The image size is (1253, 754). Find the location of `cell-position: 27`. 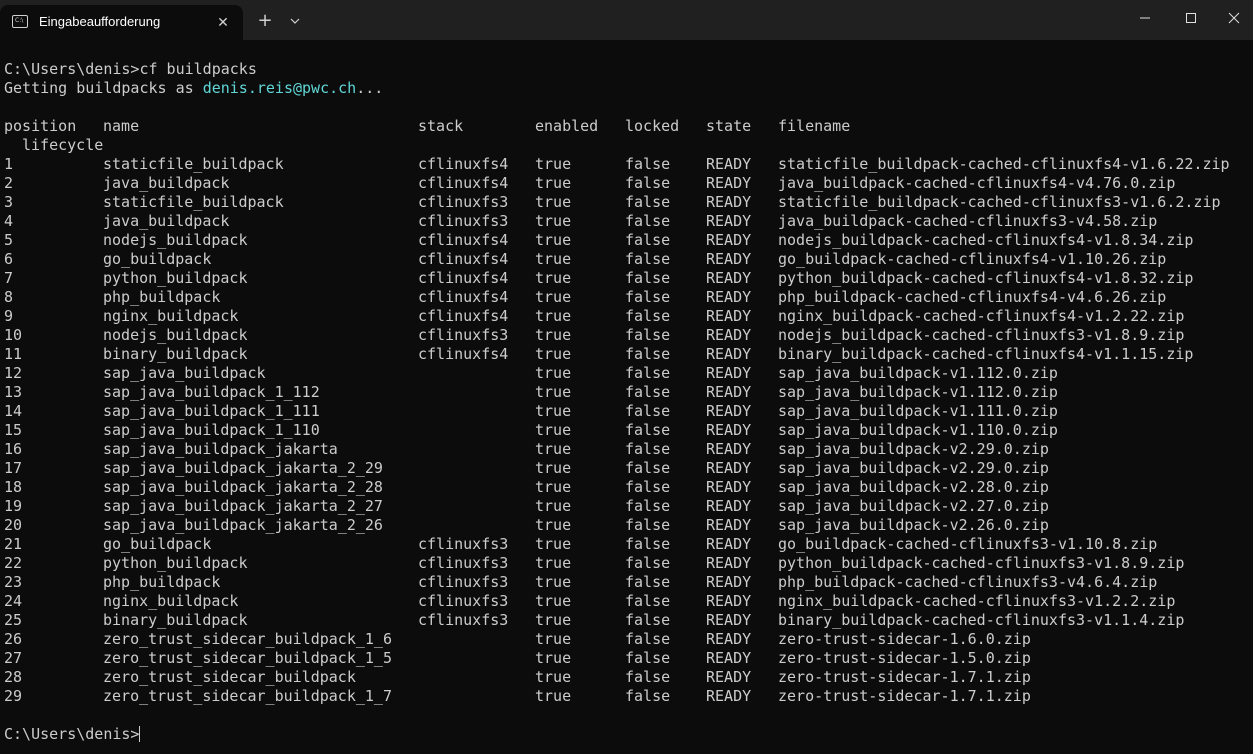

cell-position: 27 is located at coordinates (13, 658).